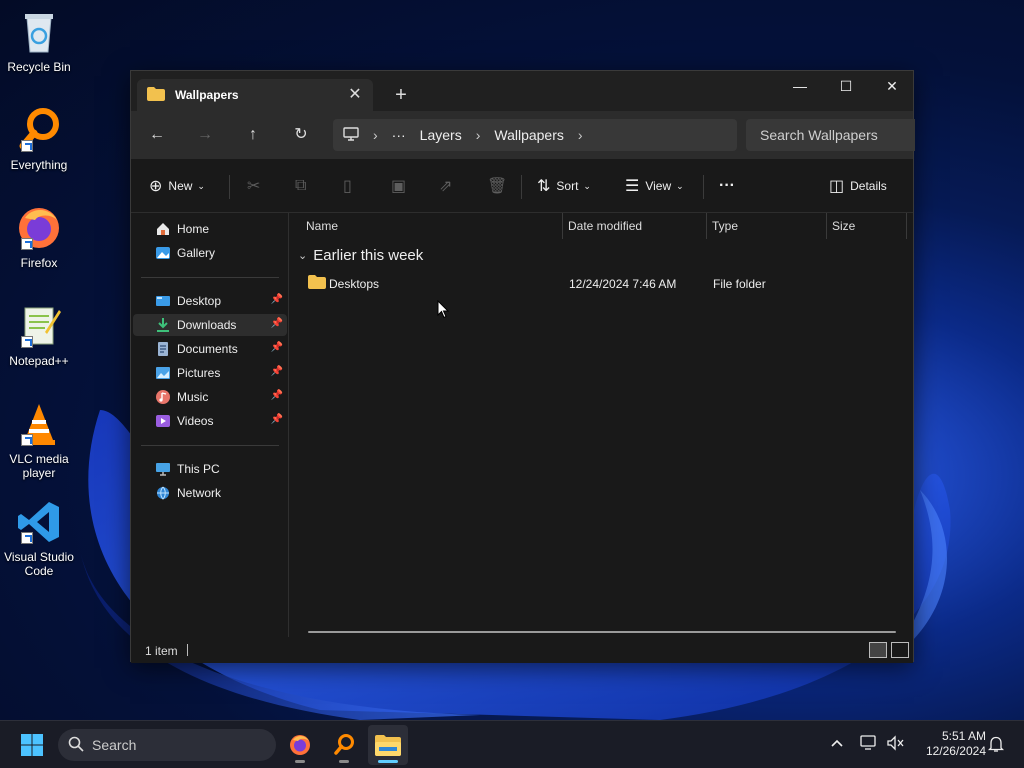  What do you see at coordinates (895, 744) in the screenshot?
I see `volume-muted-icon` at bounding box center [895, 744].